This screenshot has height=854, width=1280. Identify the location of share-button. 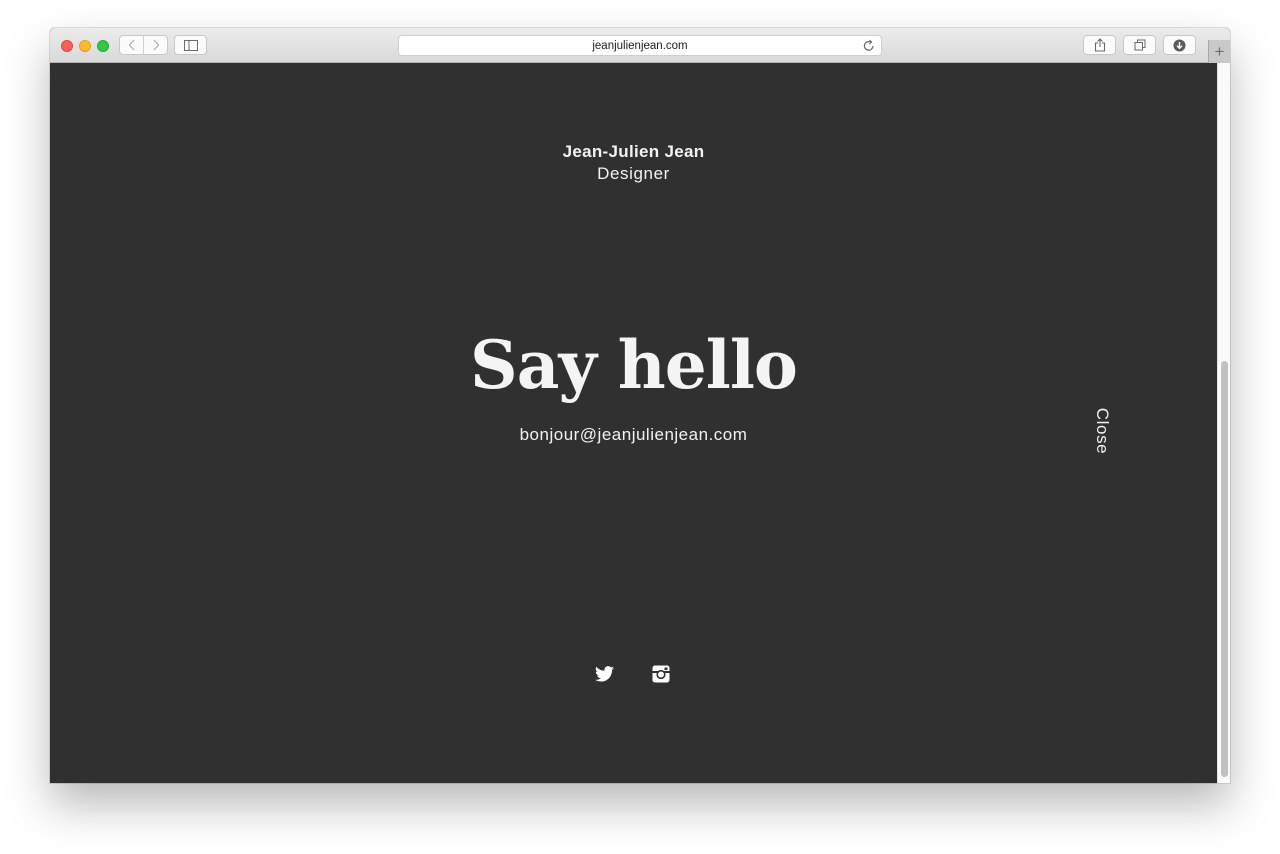
(1099, 45).